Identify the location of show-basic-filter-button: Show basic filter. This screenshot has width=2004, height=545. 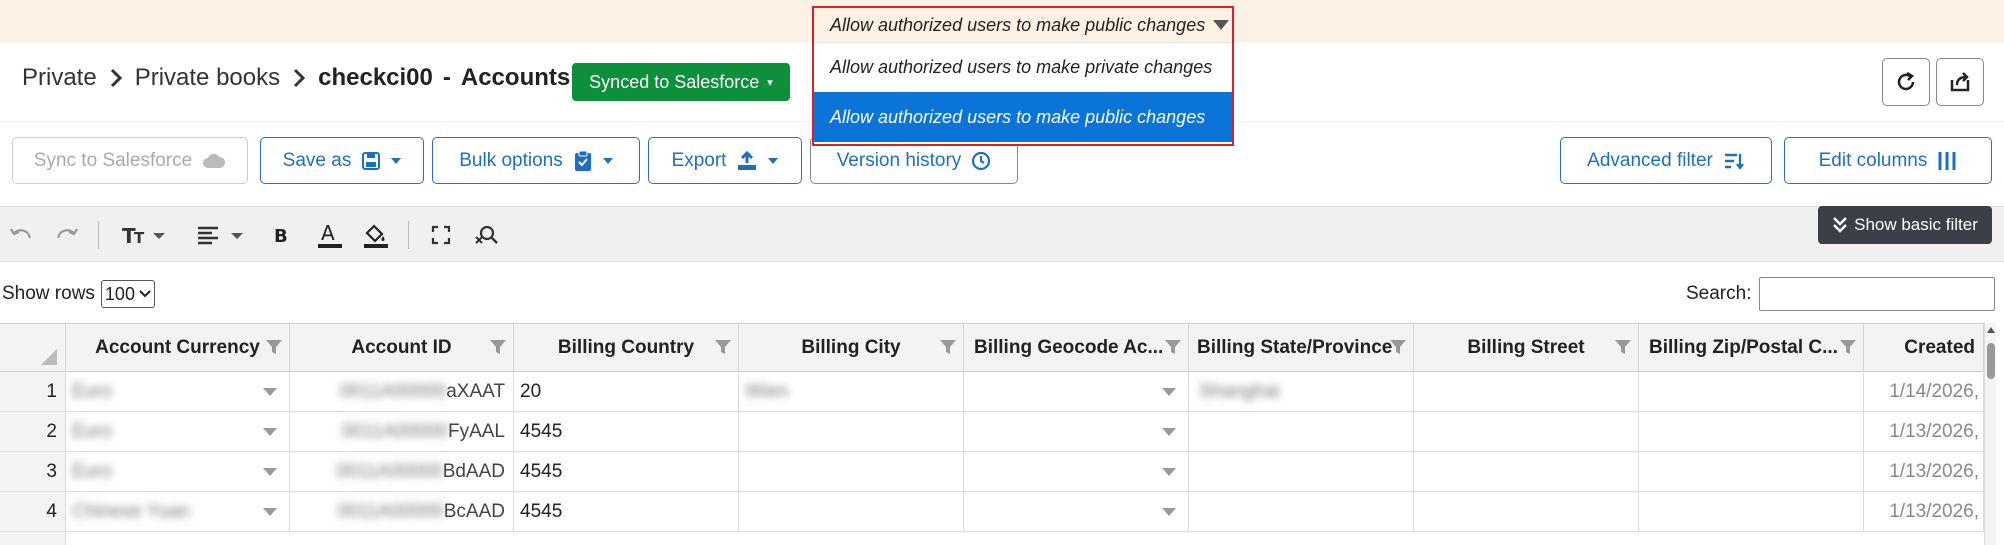
(1905, 225).